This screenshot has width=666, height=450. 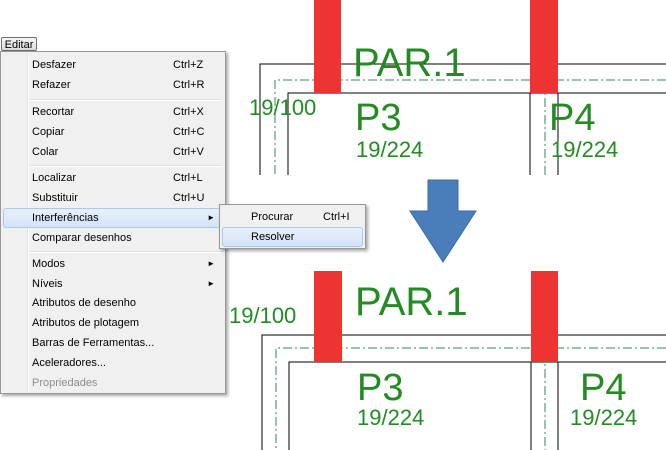 What do you see at coordinates (336, 217) in the screenshot?
I see `menu-item-shortcut: Ctrl+I` at bounding box center [336, 217].